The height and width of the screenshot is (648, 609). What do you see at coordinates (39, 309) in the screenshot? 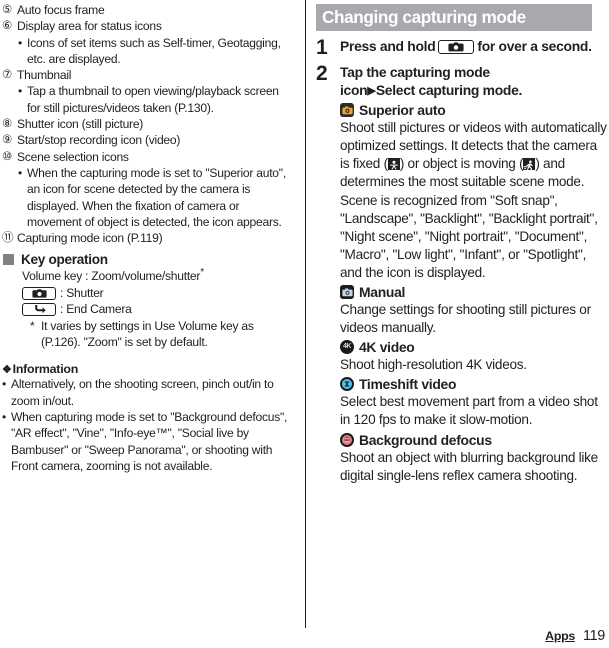
I see `back-arrow-icon` at bounding box center [39, 309].